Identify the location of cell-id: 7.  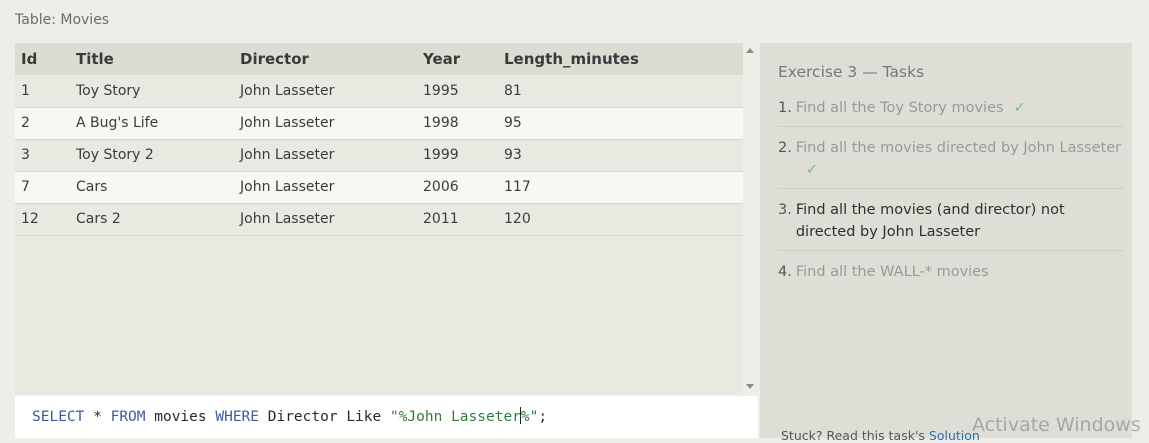
(25, 187).